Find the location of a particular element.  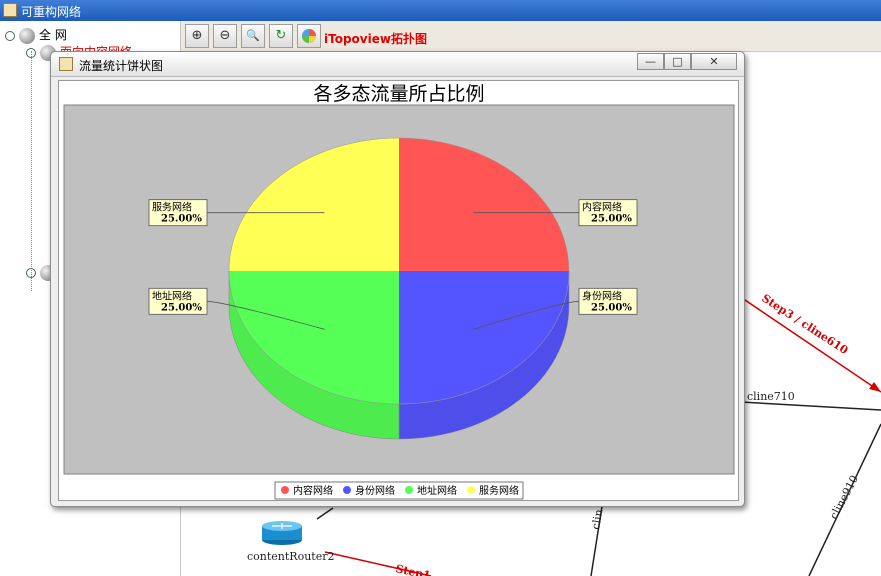

main-window-title: 可重构网络 is located at coordinates (51, 12).